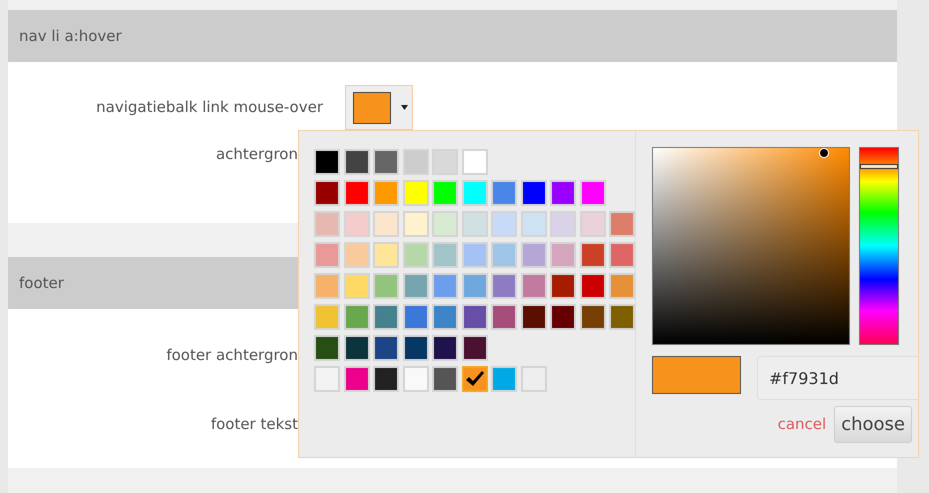 This screenshot has height=493, width=929. Describe the element at coordinates (879, 166) in the screenshot. I see `hue-handle` at that location.